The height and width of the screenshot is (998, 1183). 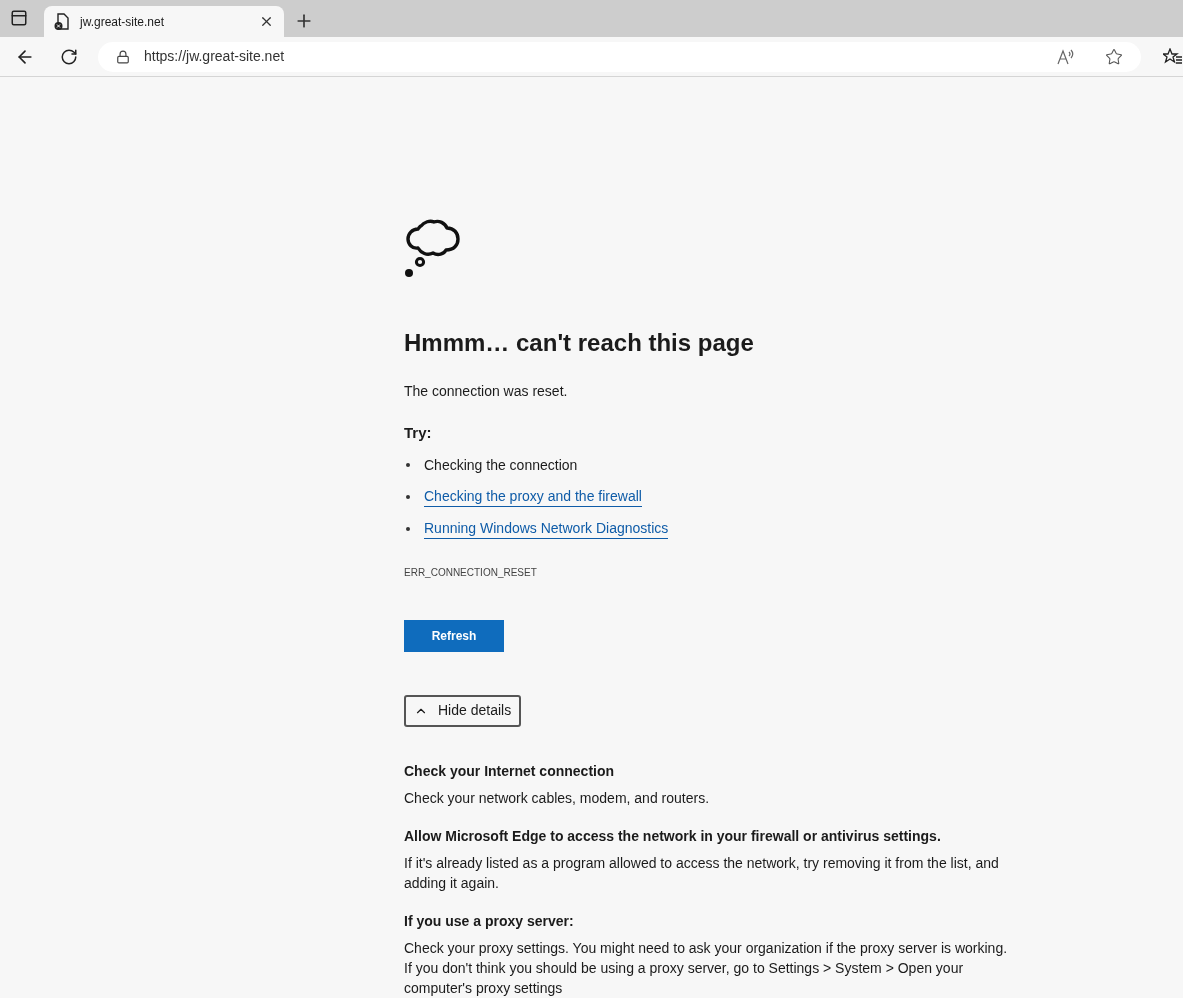 I want to click on detail-title: If you use a proxy server:, so click(x=489, y=921).